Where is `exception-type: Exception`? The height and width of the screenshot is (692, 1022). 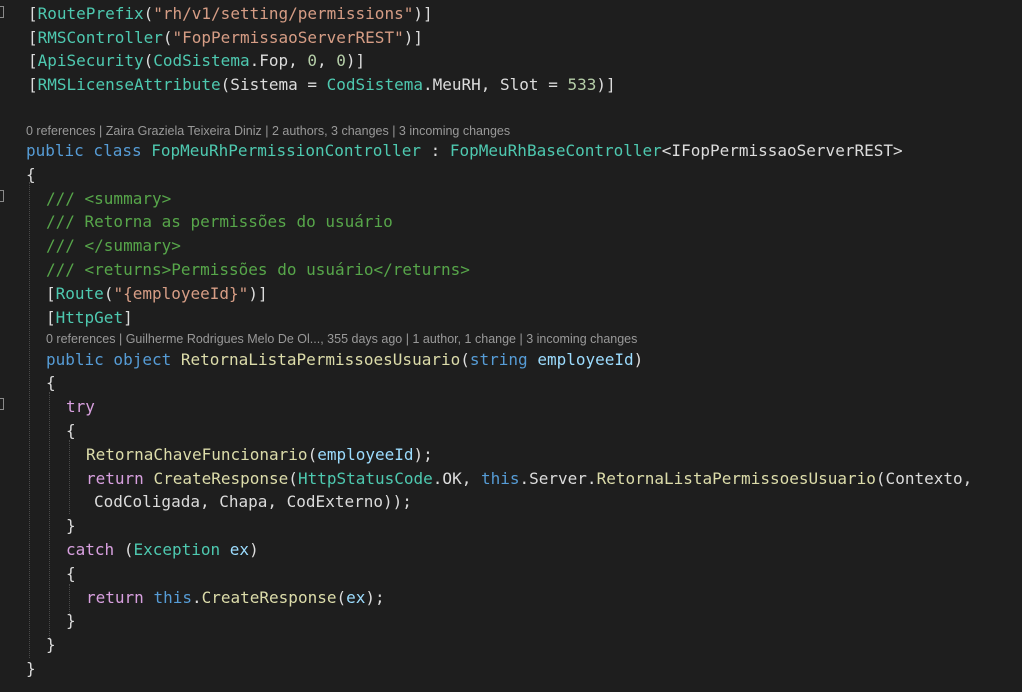
exception-type: Exception is located at coordinates (176, 549).